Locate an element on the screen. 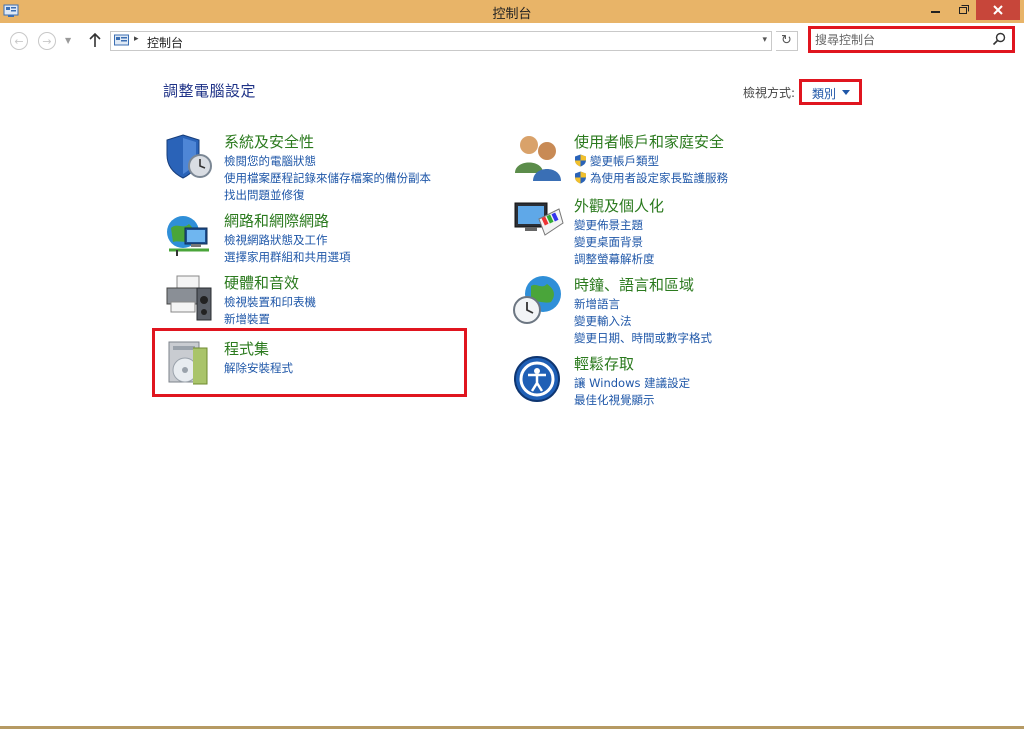 The width and height of the screenshot is (1024, 729). category-title-ease: 輕鬆存取 is located at coordinates (604, 363).